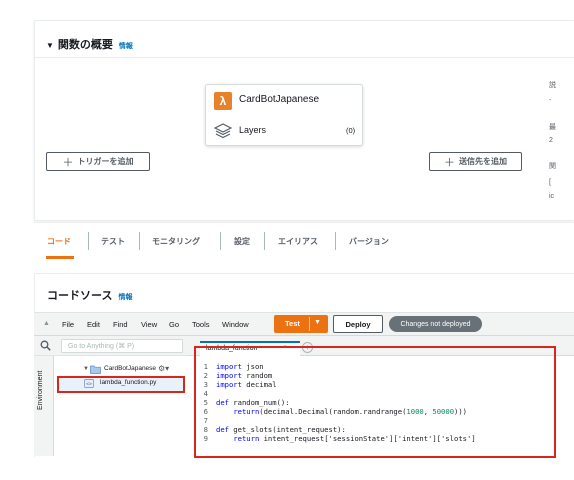  Describe the element at coordinates (113, 241) in the screenshot. I see `tab-test: テスト` at that location.